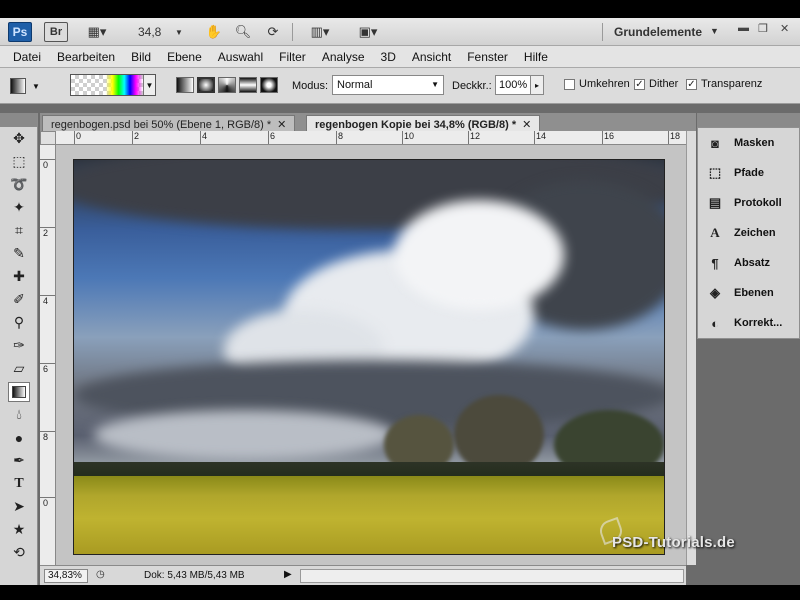 Image resolution: width=800 pixels, height=600 pixels. What do you see at coordinates (34, 86) in the screenshot?
I see `tool-preset-picker: ▼` at bounding box center [34, 86].